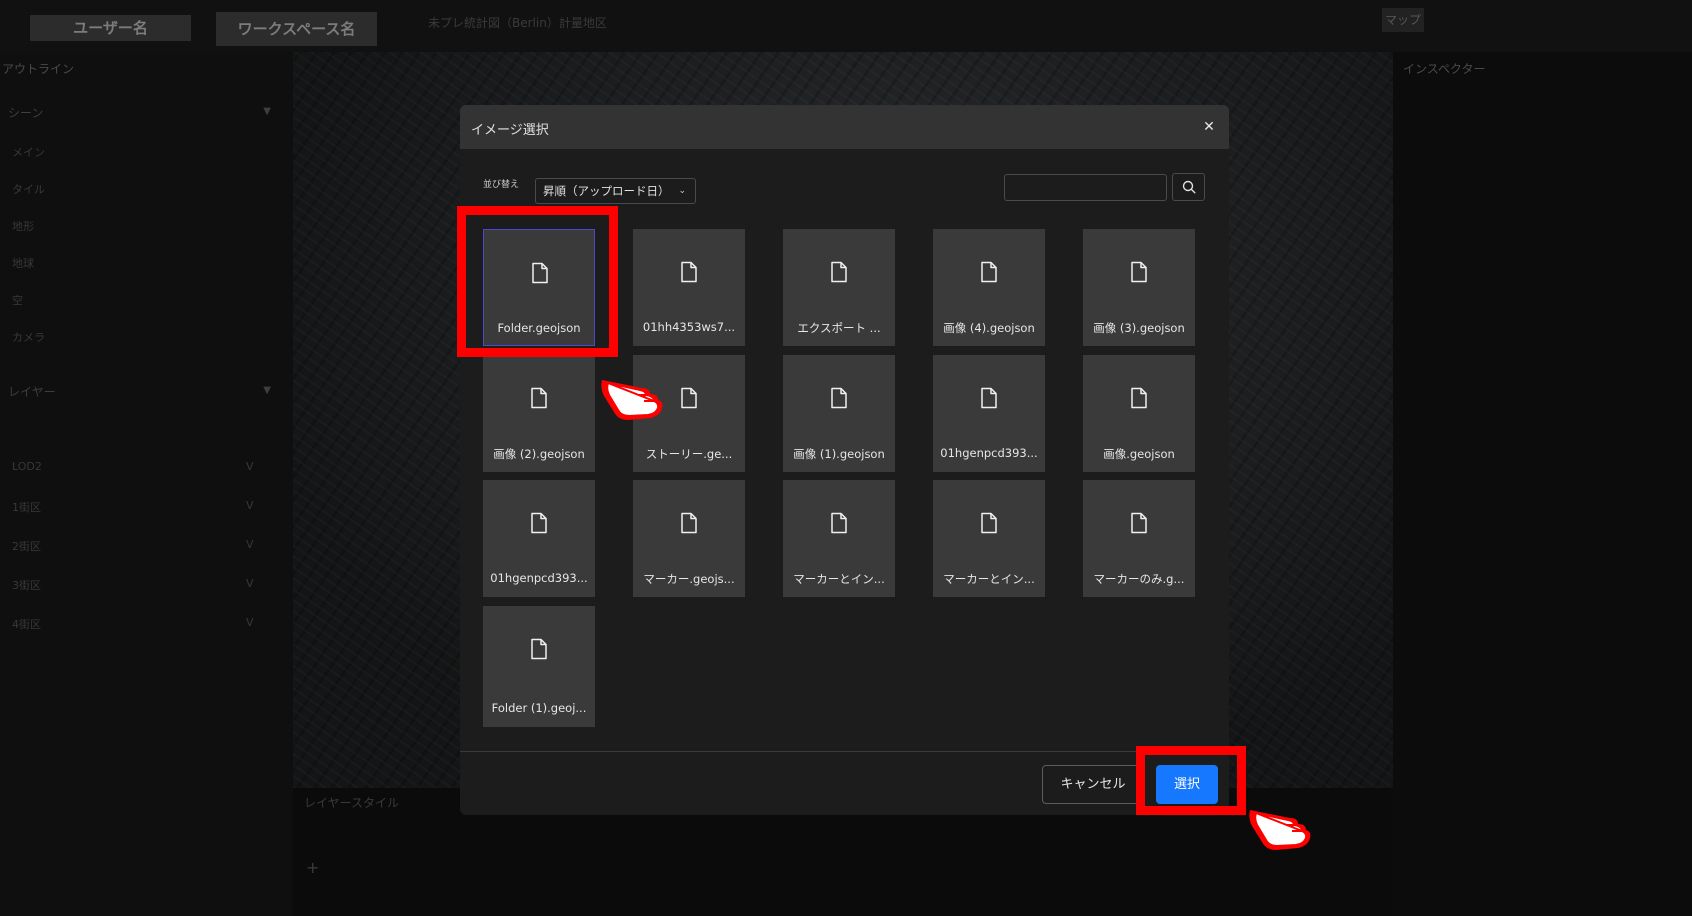 The height and width of the screenshot is (916, 1692). I want to click on scene-section-title: シーン, so click(25, 112).